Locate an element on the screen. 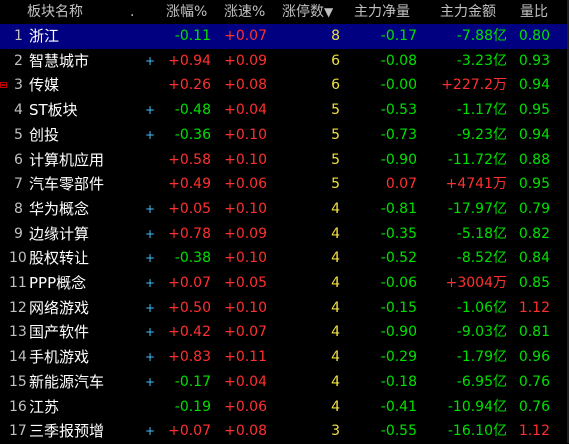  table-row: 13 国产软件 + +0.42 +0.07 4 -0.90 -9.03亿 0.81 is located at coordinates (284, 332).